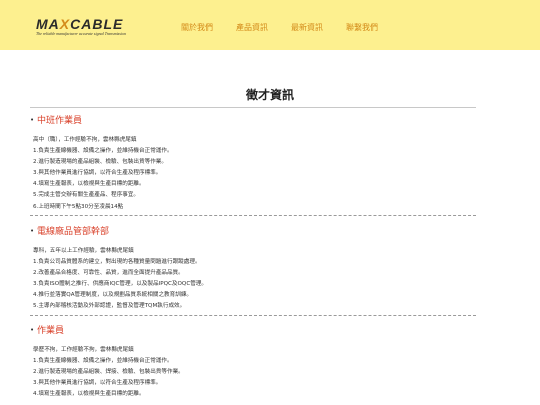 This screenshot has width=540, height=405. Describe the element at coordinates (100, 162) in the screenshot. I see `job-line: 2.進行製造現場的產品組裝、檢驗、包裝出貨等作業。` at that location.